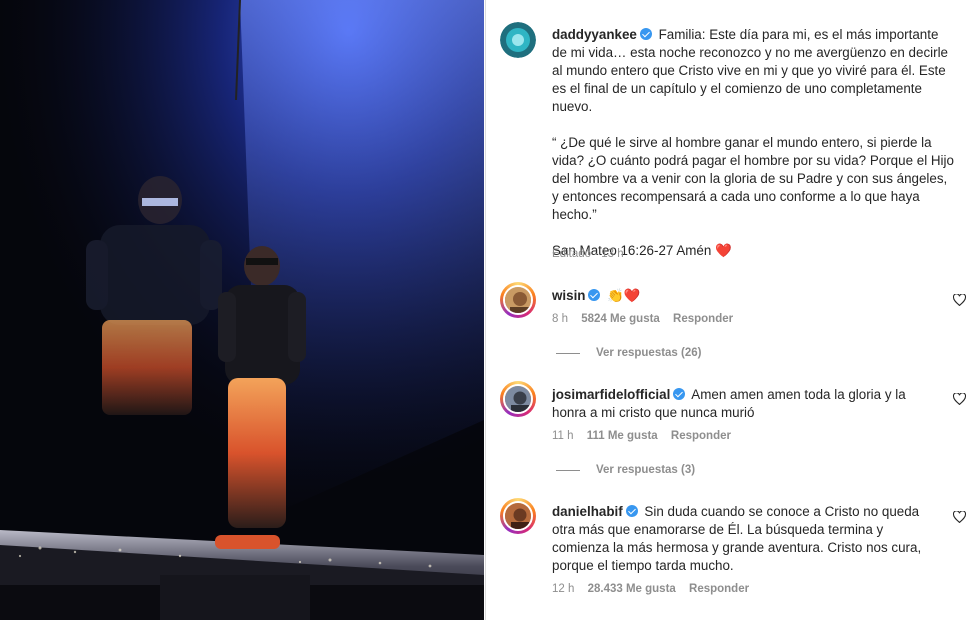  I want to click on comment-likes: 5824 Me gusta, so click(620, 319).